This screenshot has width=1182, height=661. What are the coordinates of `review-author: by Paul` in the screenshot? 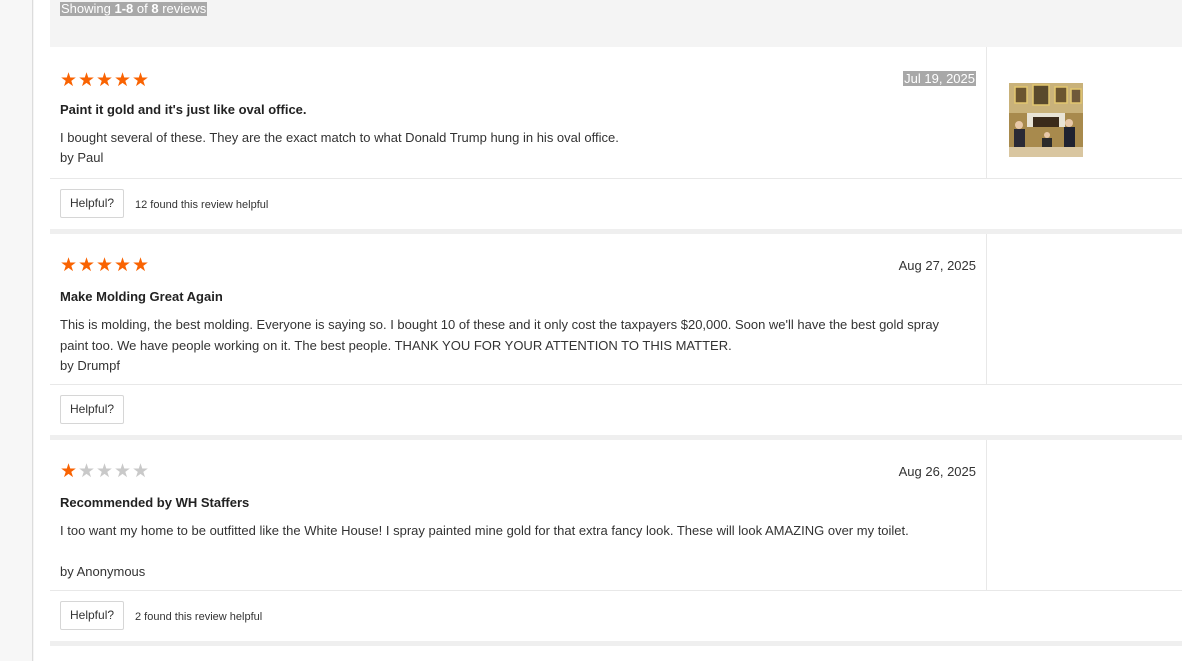 It's located at (81, 157).